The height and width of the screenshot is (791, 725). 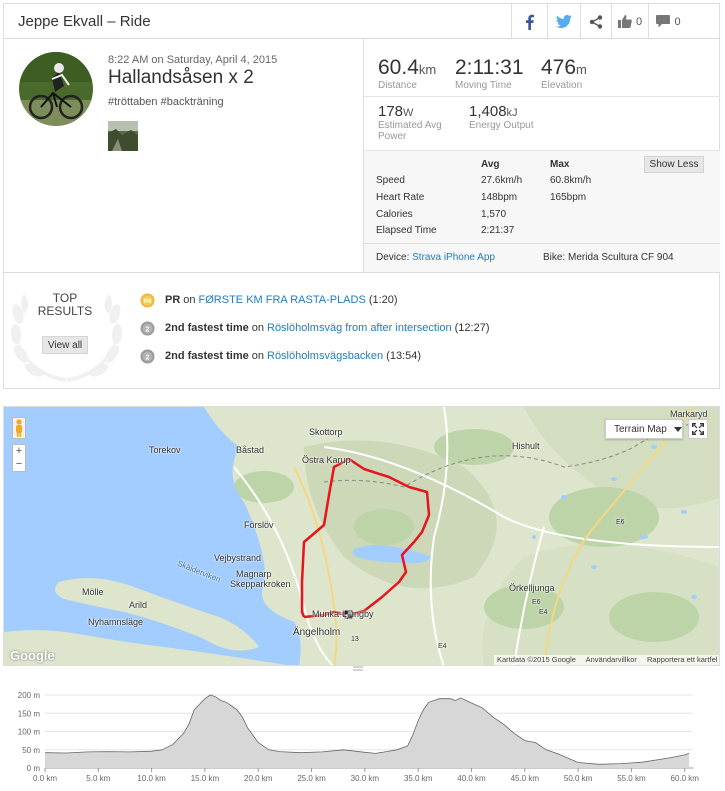 What do you see at coordinates (571, 180) in the screenshot?
I see `row-max: 60.8km/h` at bounding box center [571, 180].